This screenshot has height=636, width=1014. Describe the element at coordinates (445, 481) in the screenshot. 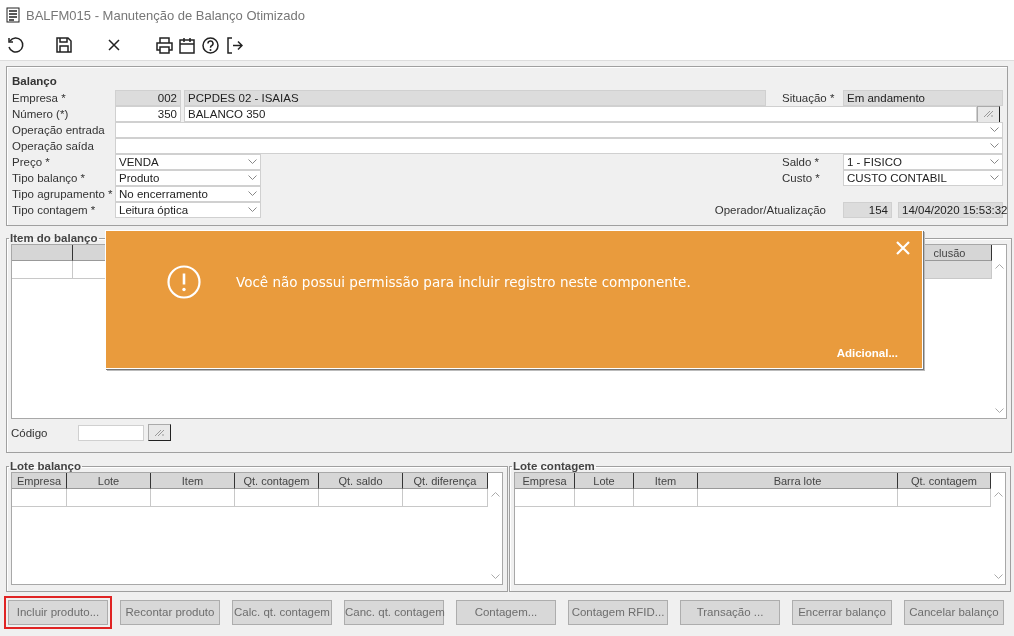

I see `column-header: Qt. diferença` at that location.